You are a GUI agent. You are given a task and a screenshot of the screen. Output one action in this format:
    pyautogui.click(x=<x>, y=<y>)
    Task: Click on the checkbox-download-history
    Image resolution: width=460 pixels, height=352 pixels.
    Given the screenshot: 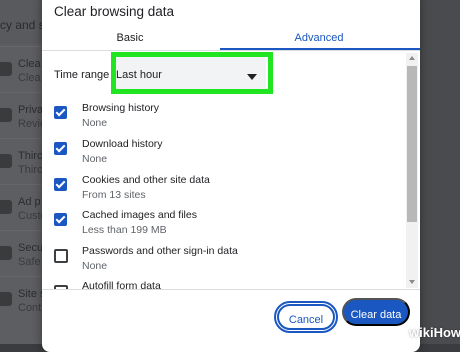 What is the action you would take?
    pyautogui.click(x=60, y=148)
    